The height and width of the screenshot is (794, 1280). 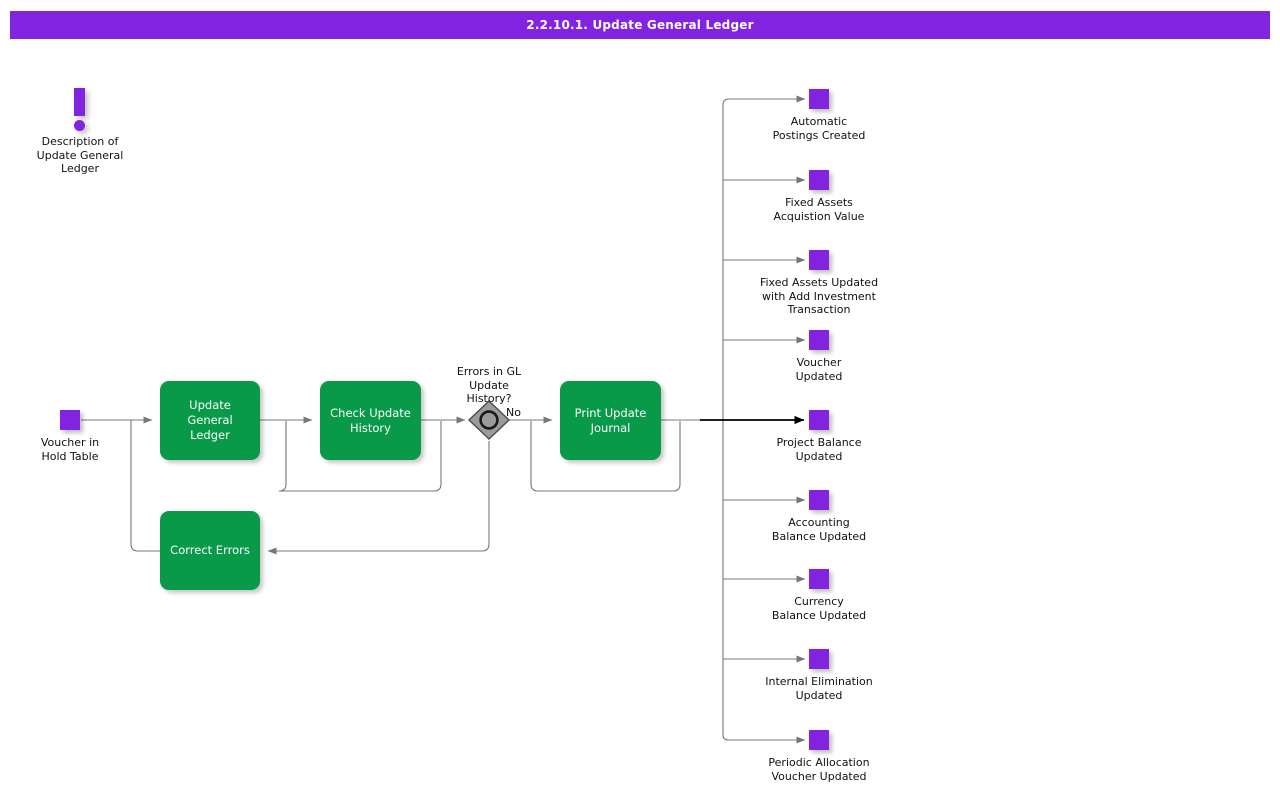 What do you see at coordinates (819, 608) in the screenshot?
I see `end-event-label: Currency Balance Updated` at bounding box center [819, 608].